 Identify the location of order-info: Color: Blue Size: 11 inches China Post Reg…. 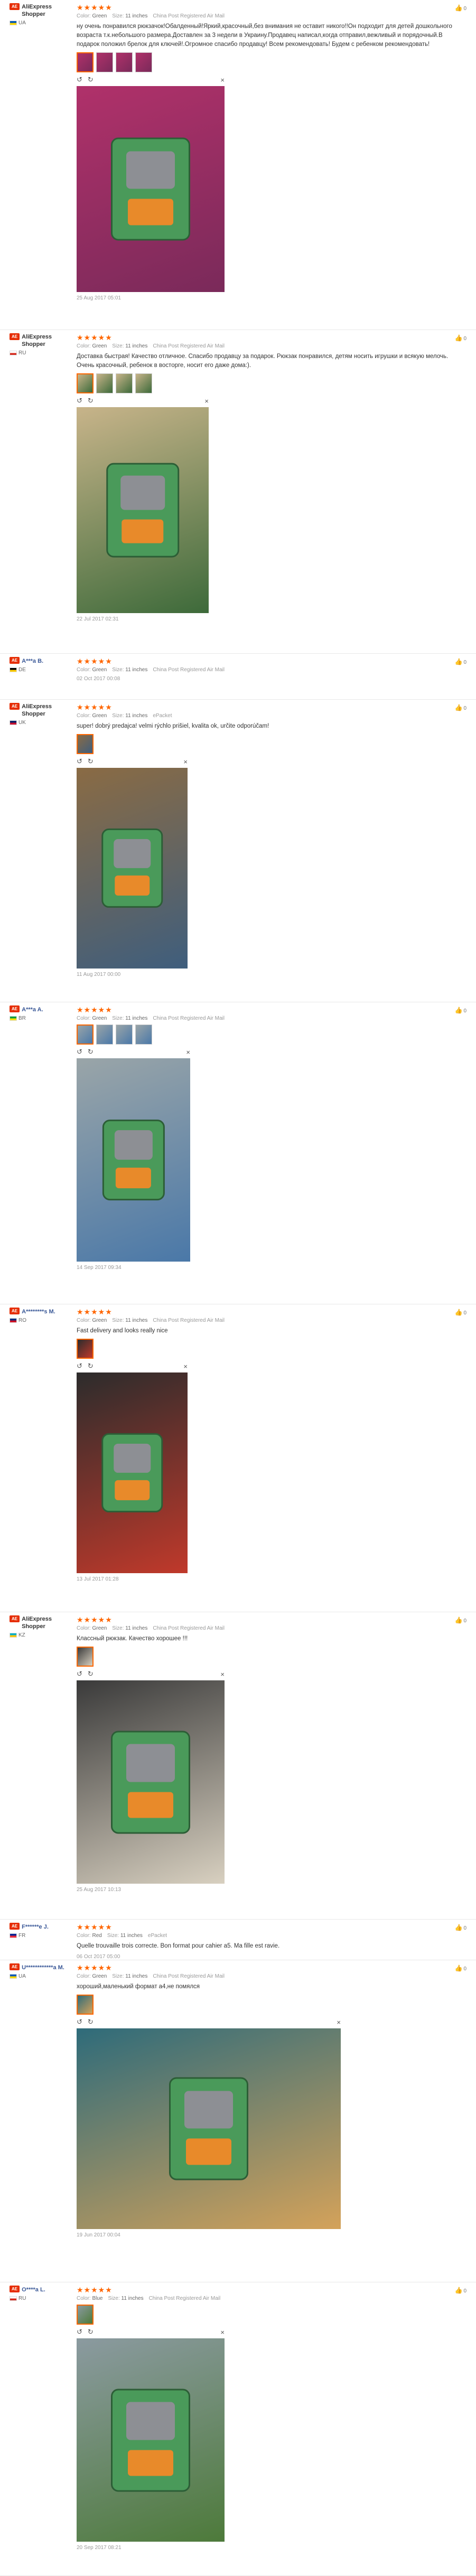
(272, 2298).